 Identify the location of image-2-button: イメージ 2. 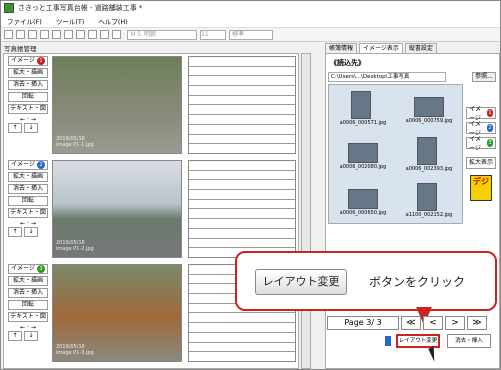
(28, 165).